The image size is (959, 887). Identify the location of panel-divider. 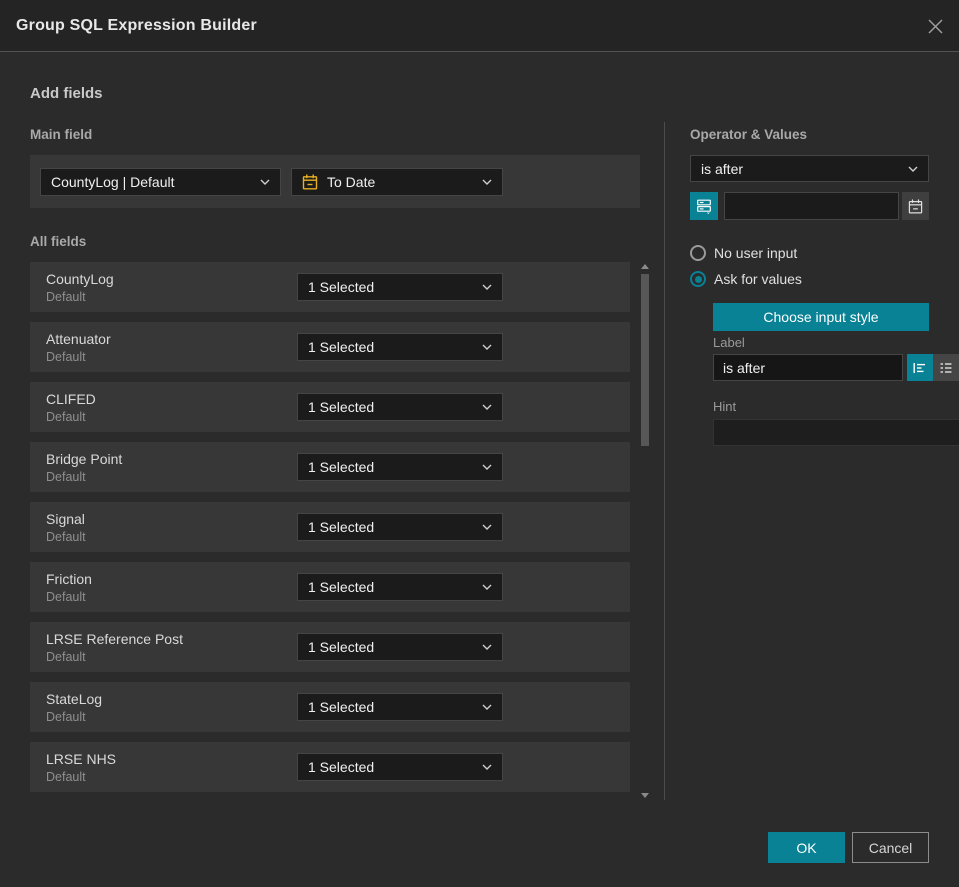
(664, 461).